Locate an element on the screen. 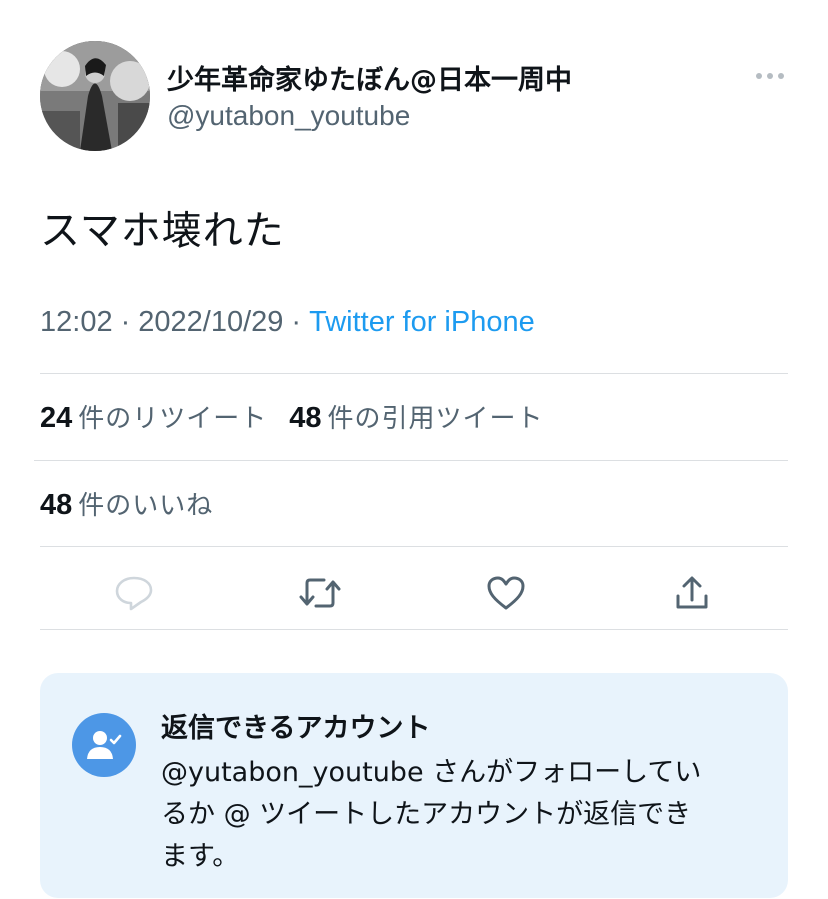 The width and height of the screenshot is (828, 899). likes-label: 件のいいね is located at coordinates (146, 506).